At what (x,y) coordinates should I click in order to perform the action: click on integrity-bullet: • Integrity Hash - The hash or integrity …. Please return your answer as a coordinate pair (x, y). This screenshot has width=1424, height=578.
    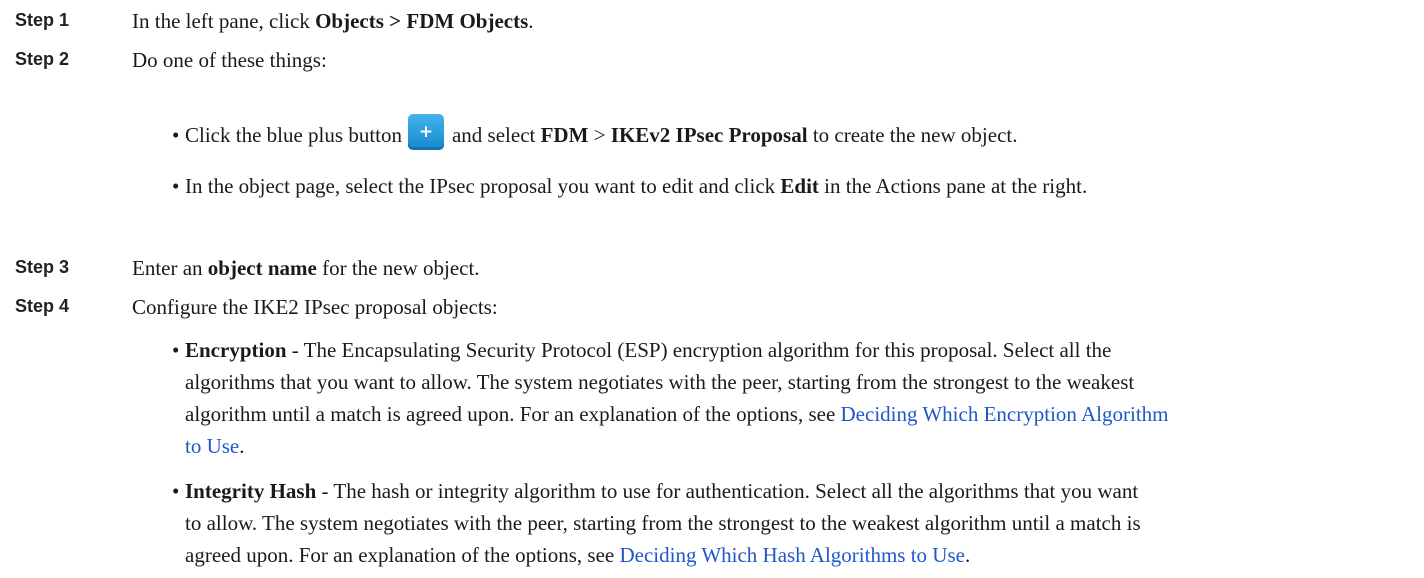
    Looking at the image, I should click on (792, 523).